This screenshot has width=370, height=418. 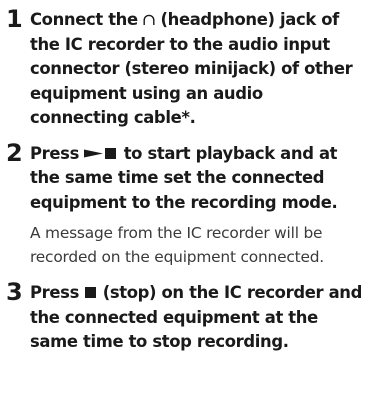 What do you see at coordinates (14, 19) in the screenshot?
I see `step-number: 1` at bounding box center [14, 19].